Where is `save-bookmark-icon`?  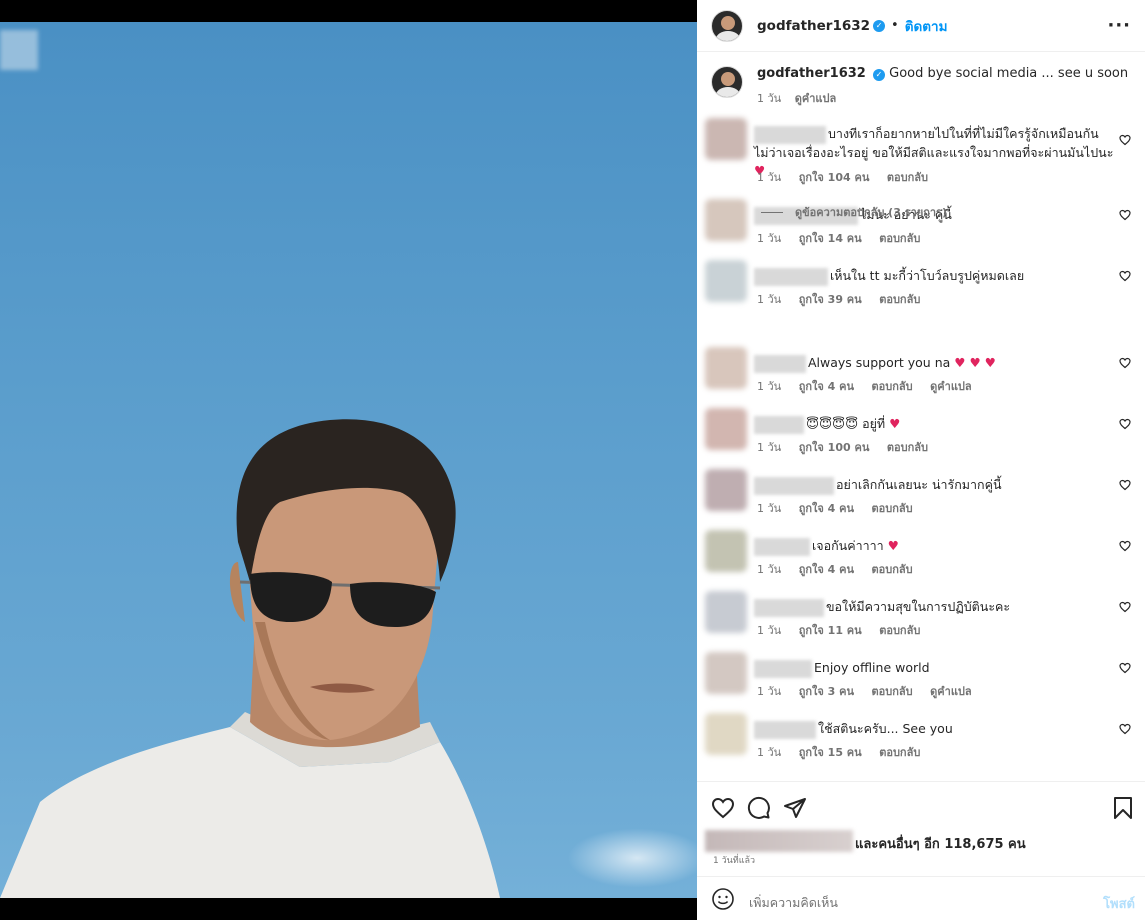 save-bookmark-icon is located at coordinates (1123, 808).